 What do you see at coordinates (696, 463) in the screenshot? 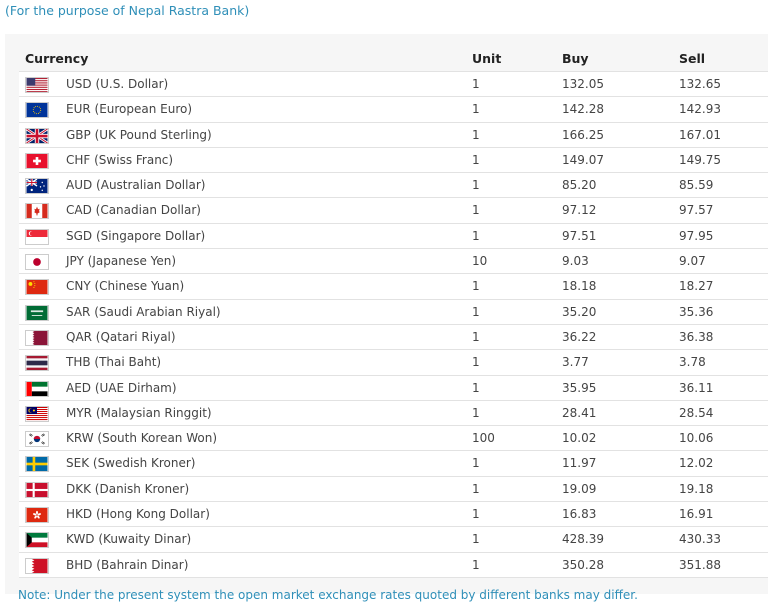
I see `sell-rate: 12.02` at bounding box center [696, 463].